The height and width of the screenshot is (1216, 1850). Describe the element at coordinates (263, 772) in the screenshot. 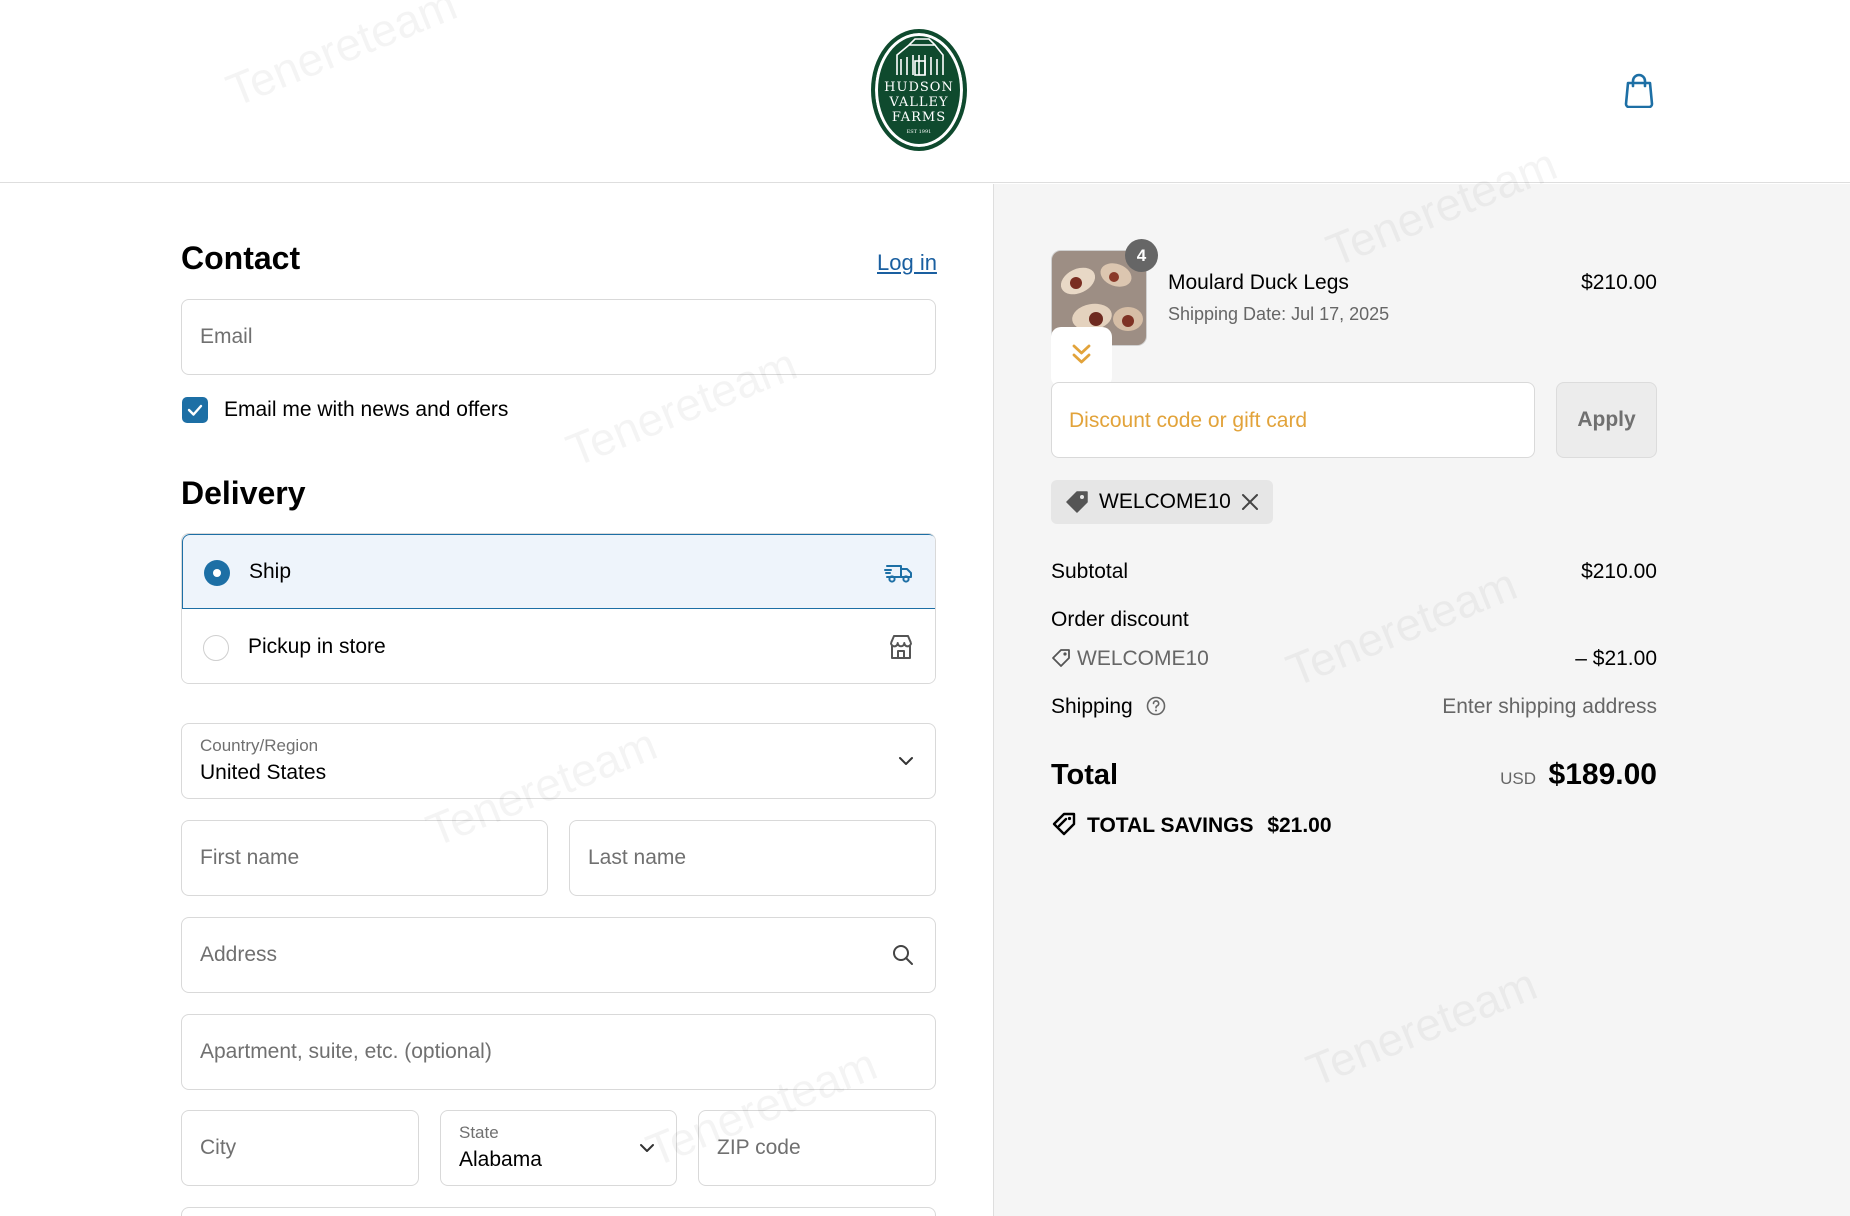

I see `country-value: United States` at that location.